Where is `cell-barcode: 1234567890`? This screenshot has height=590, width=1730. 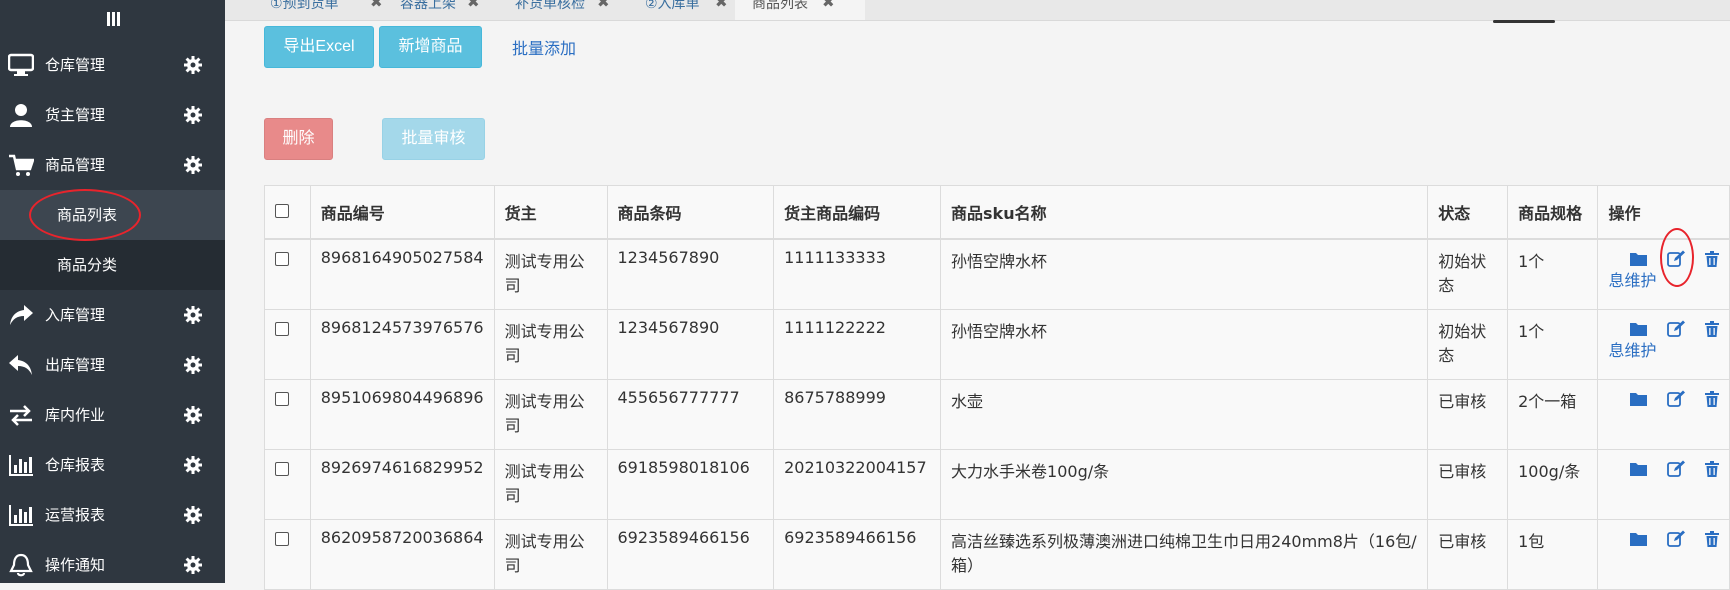 cell-barcode: 1234567890 is located at coordinates (690, 274).